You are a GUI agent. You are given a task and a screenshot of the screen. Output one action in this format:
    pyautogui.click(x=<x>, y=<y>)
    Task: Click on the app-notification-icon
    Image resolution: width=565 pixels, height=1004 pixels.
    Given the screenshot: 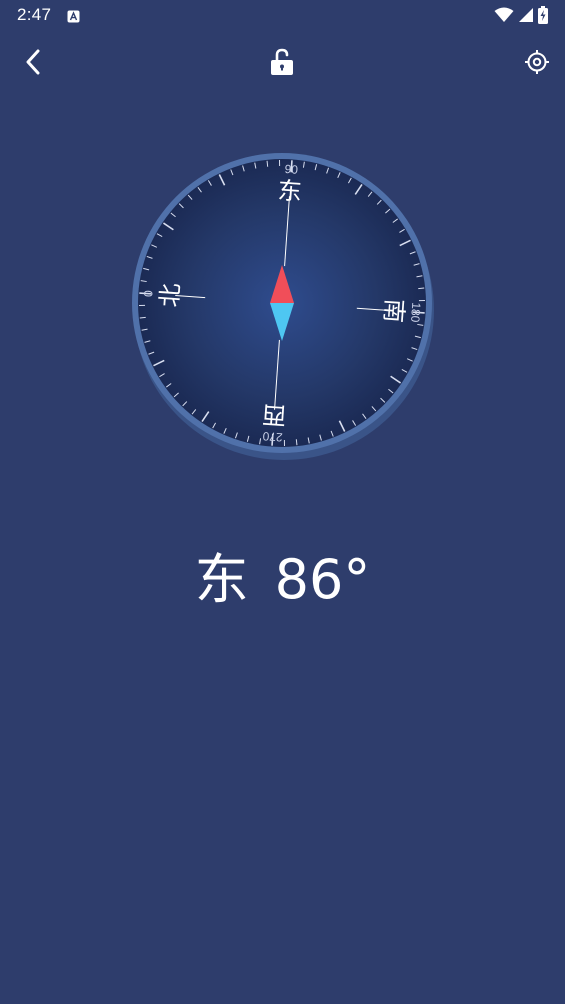 What is the action you would take?
    pyautogui.click(x=73, y=17)
    